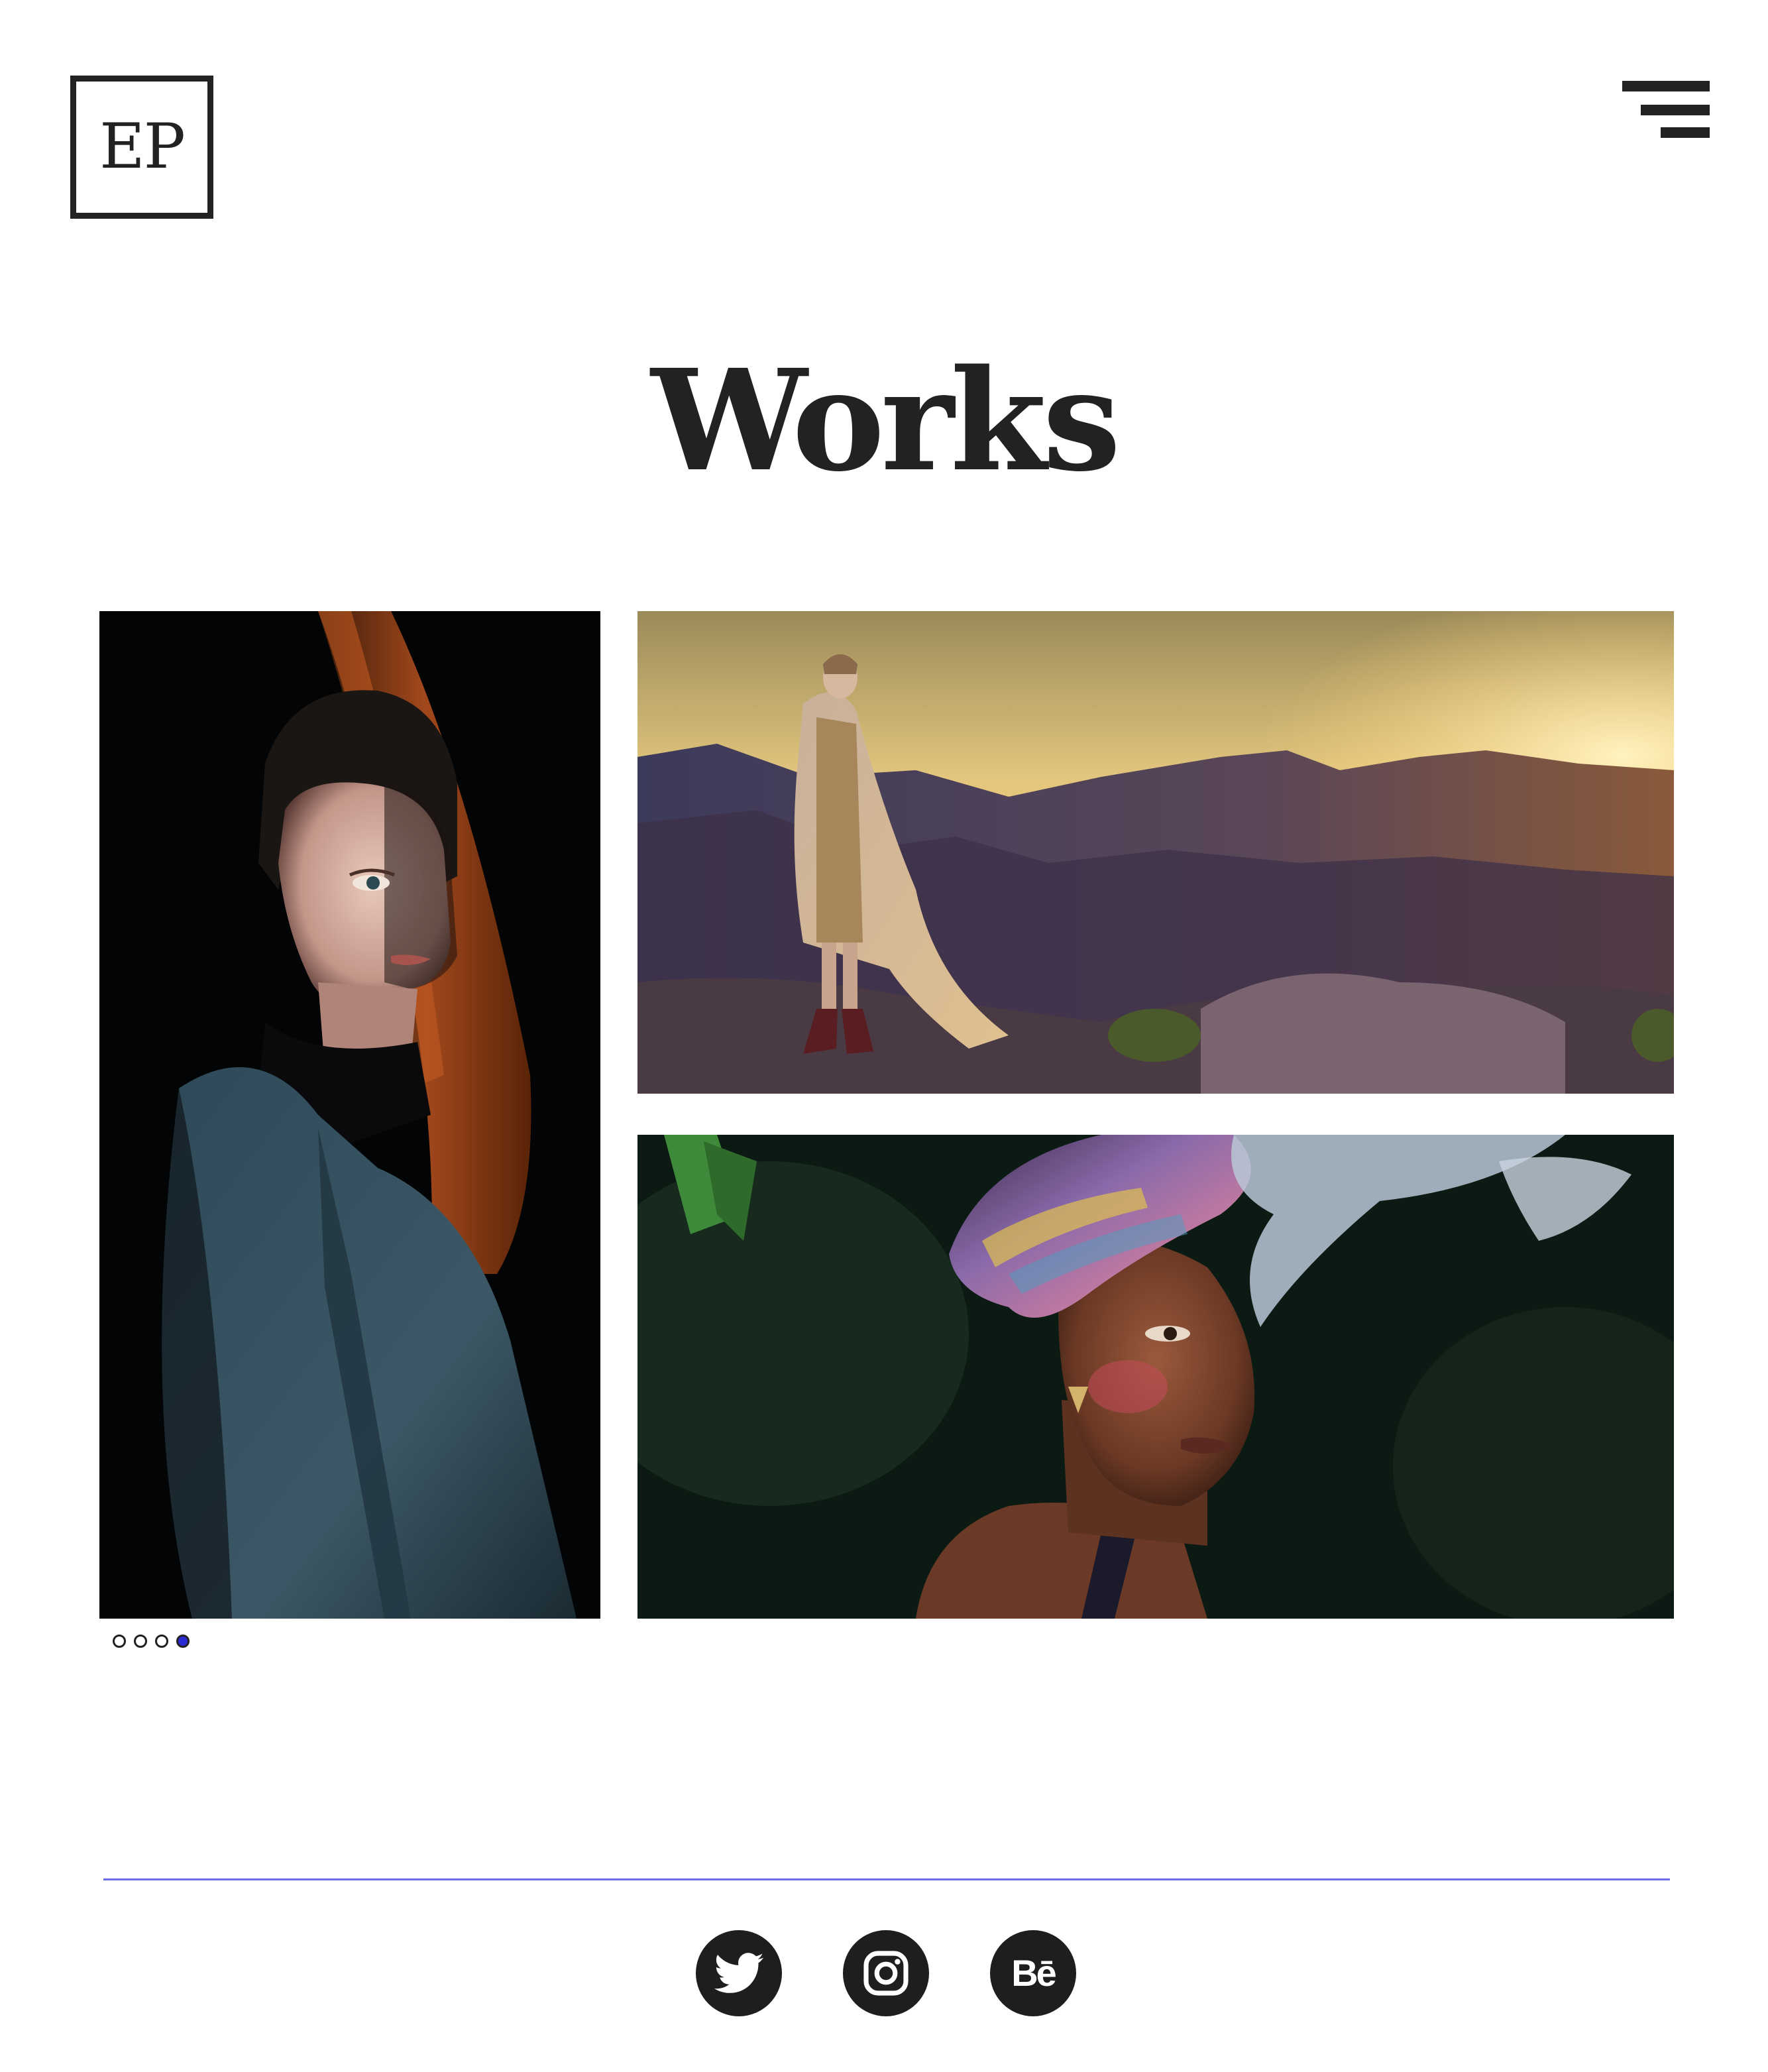  I want to click on headwrap-image, so click(1155, 1377).